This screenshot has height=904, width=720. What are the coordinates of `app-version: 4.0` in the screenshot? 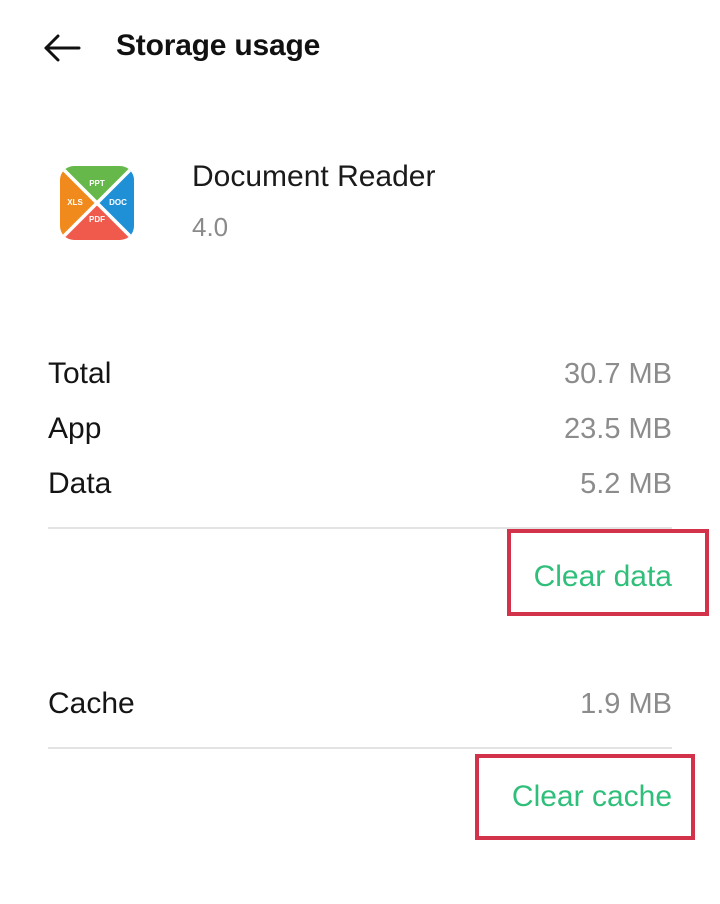 It's located at (210, 227).